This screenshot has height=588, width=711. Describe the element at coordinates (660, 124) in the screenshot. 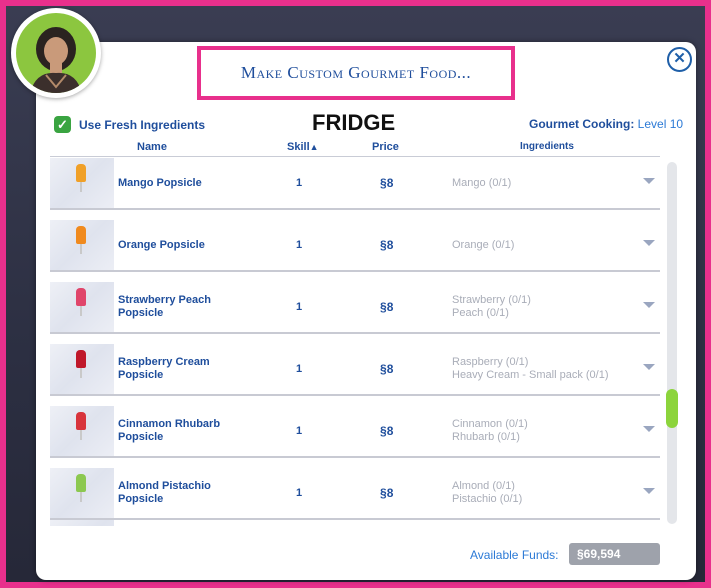

I see `skill-level: Level 10` at that location.